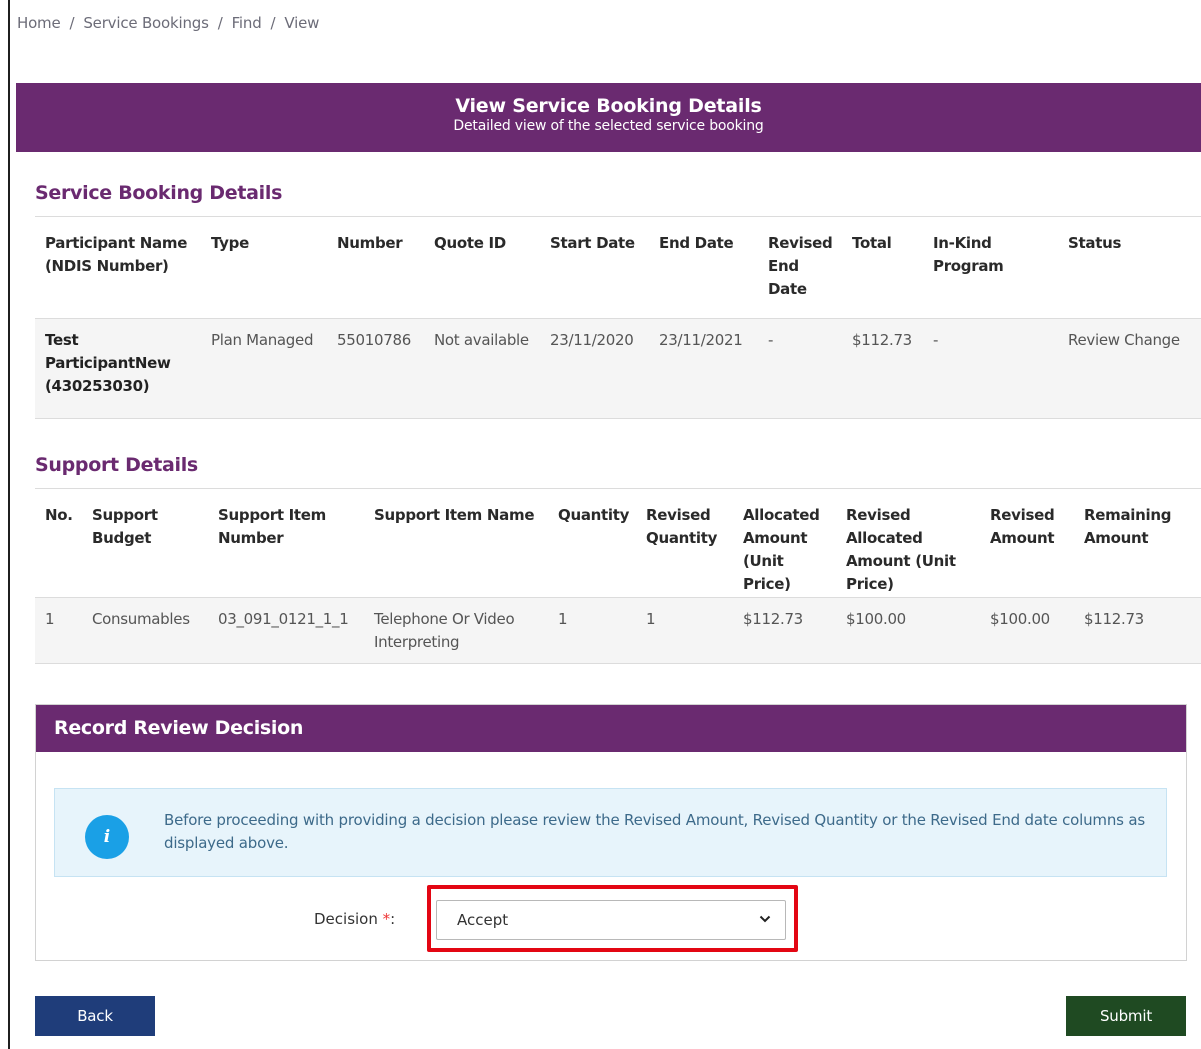 The height and width of the screenshot is (1049, 1201). I want to click on cell-support-budget: Consumables, so click(145, 630).